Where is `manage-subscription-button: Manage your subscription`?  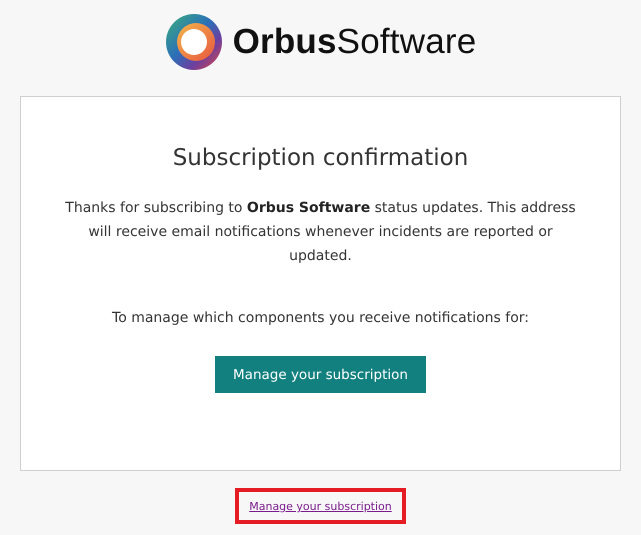 manage-subscription-button: Manage your subscription is located at coordinates (320, 374).